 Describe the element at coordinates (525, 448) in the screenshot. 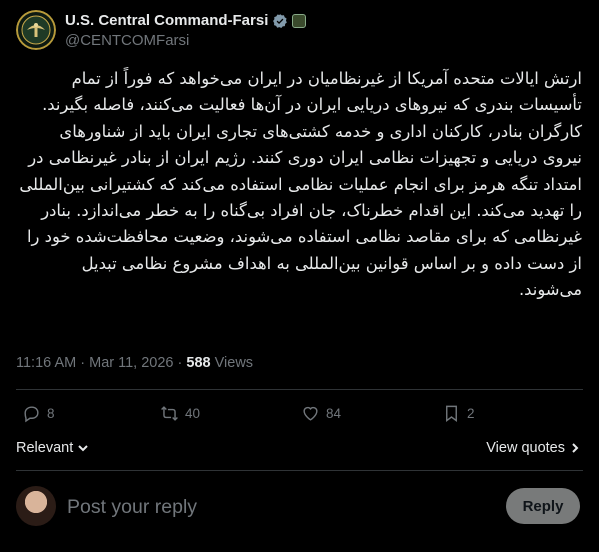

I see `view-quotes-label: View quotes` at that location.